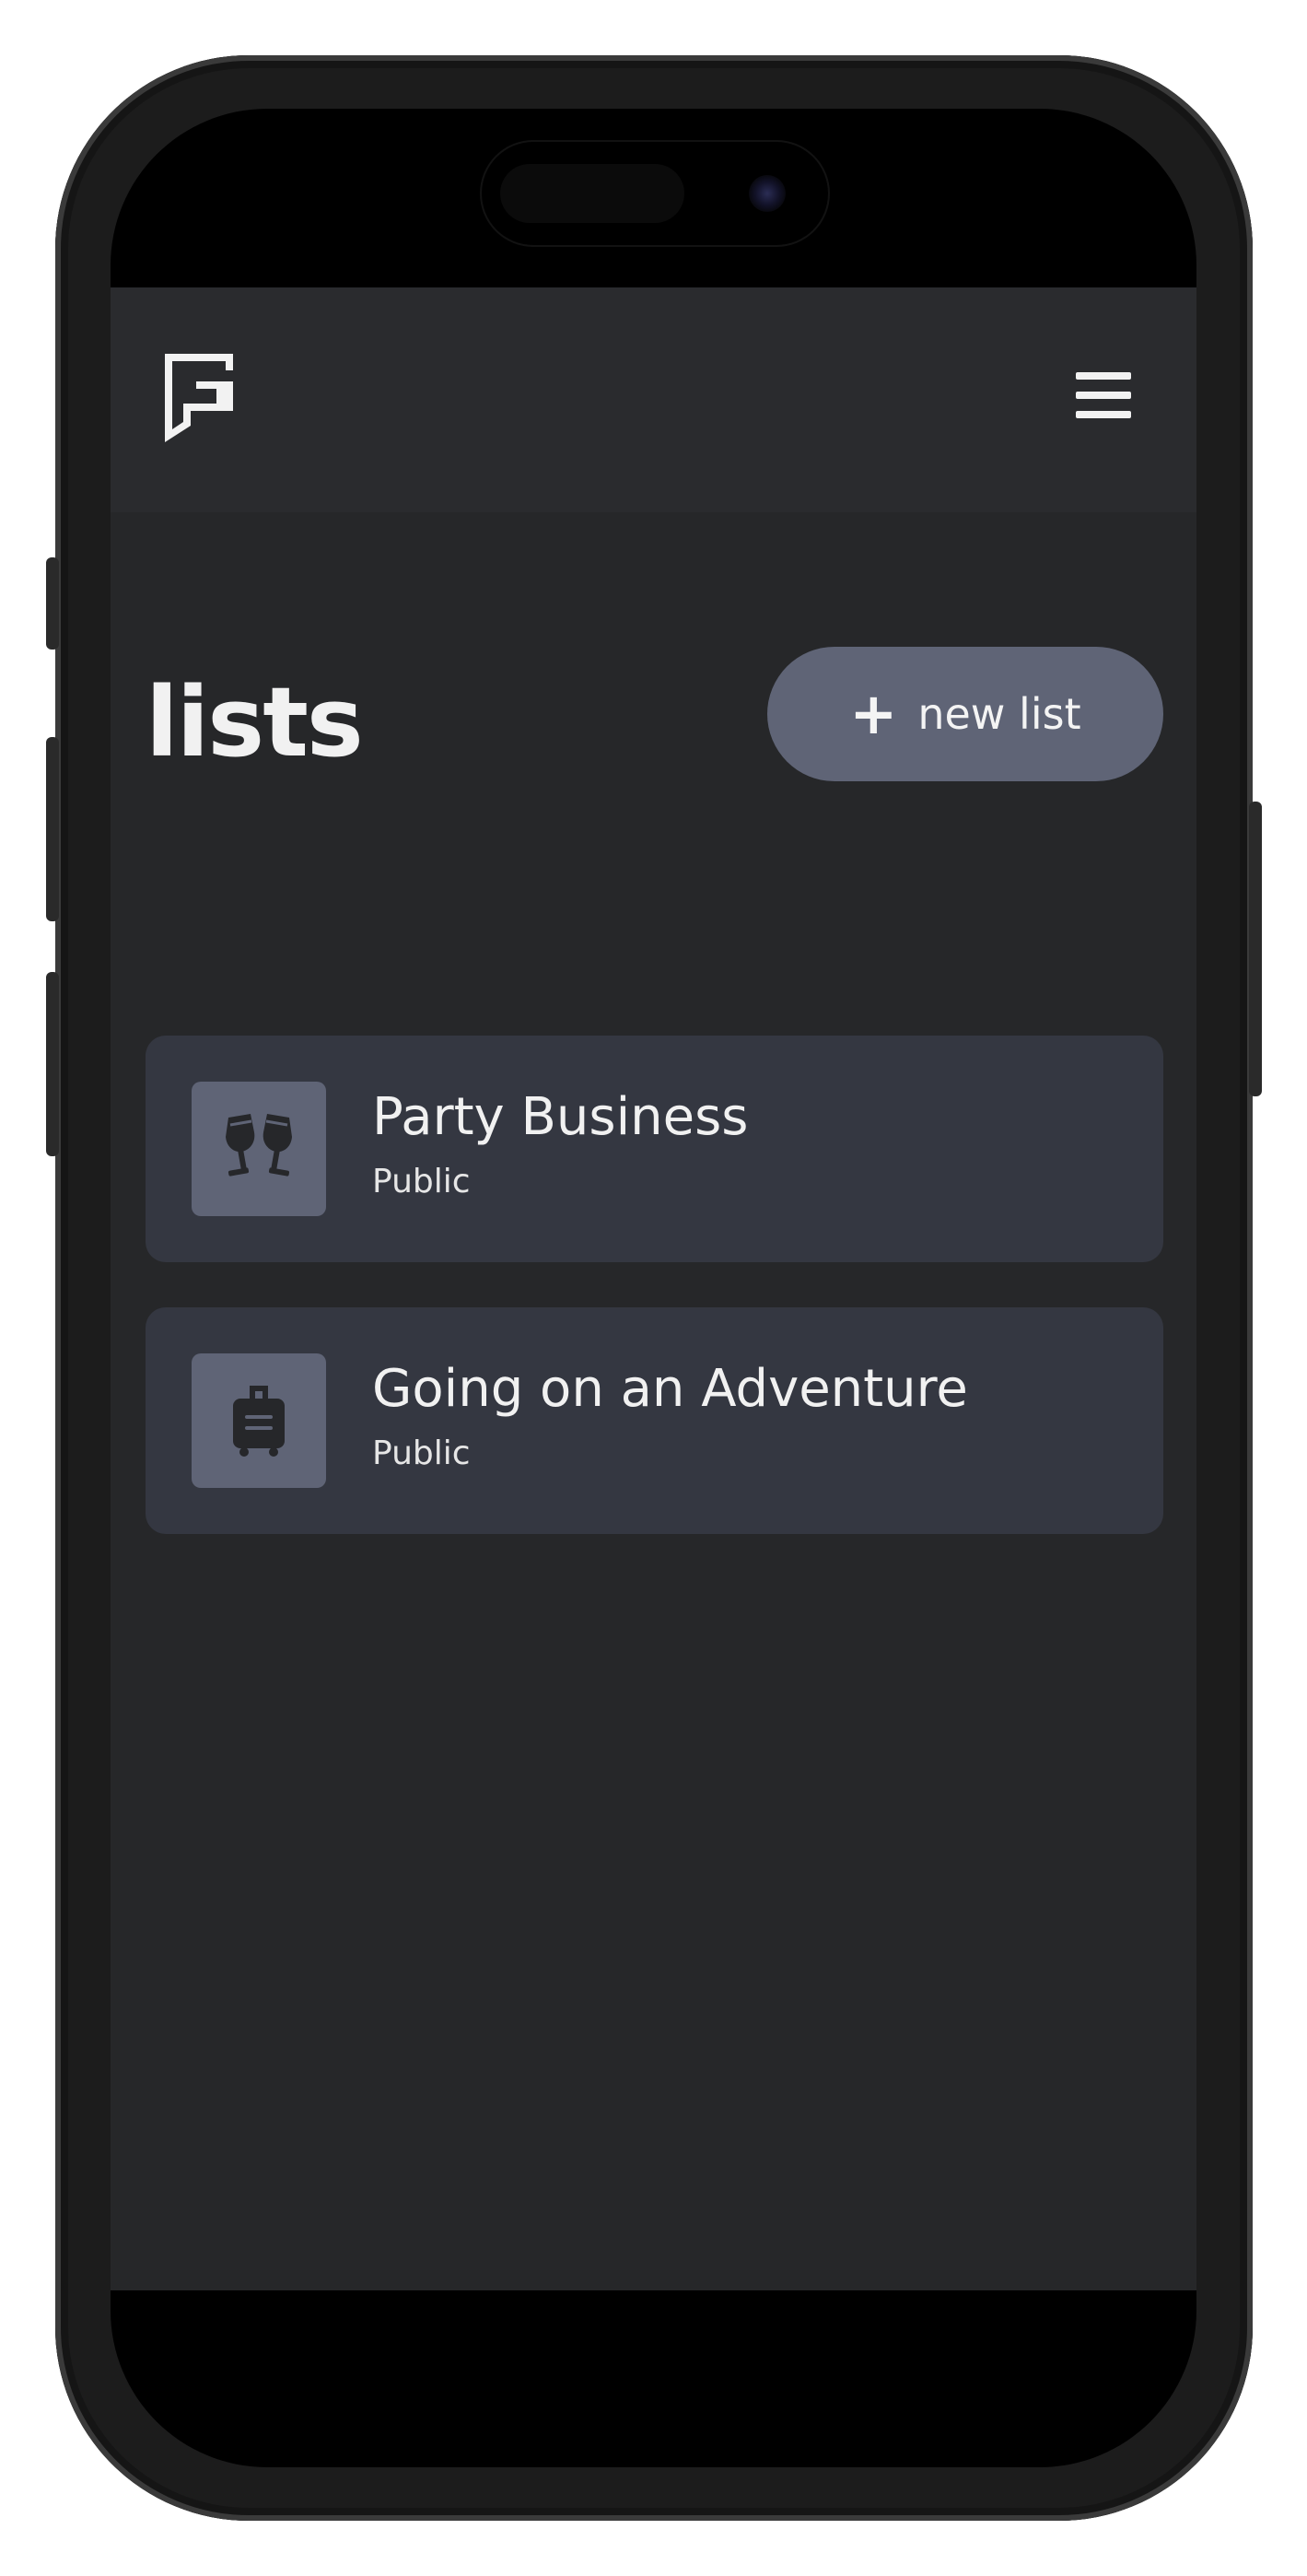 The image size is (1307, 2576). I want to click on new-list-button: + new list, so click(965, 714).